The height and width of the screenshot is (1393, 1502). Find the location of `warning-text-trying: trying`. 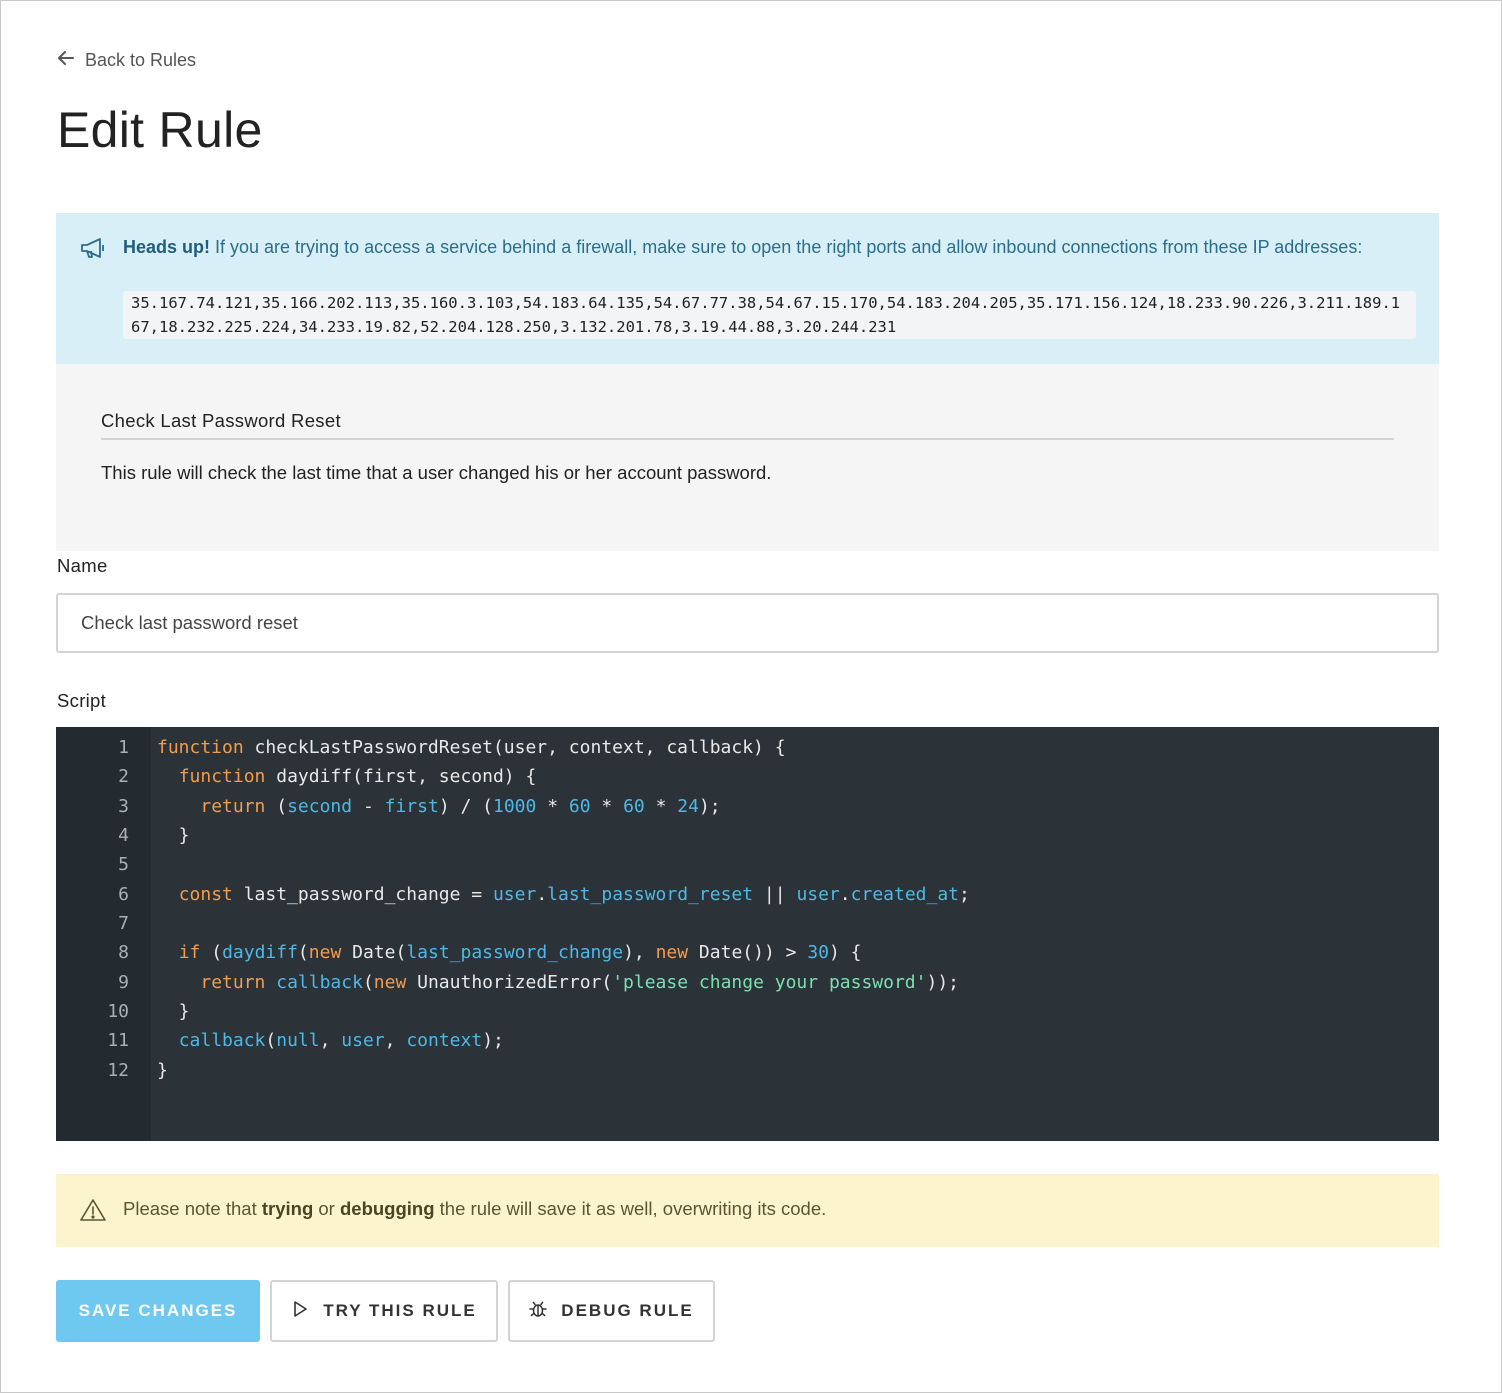

warning-text-trying: trying is located at coordinates (287, 1208).